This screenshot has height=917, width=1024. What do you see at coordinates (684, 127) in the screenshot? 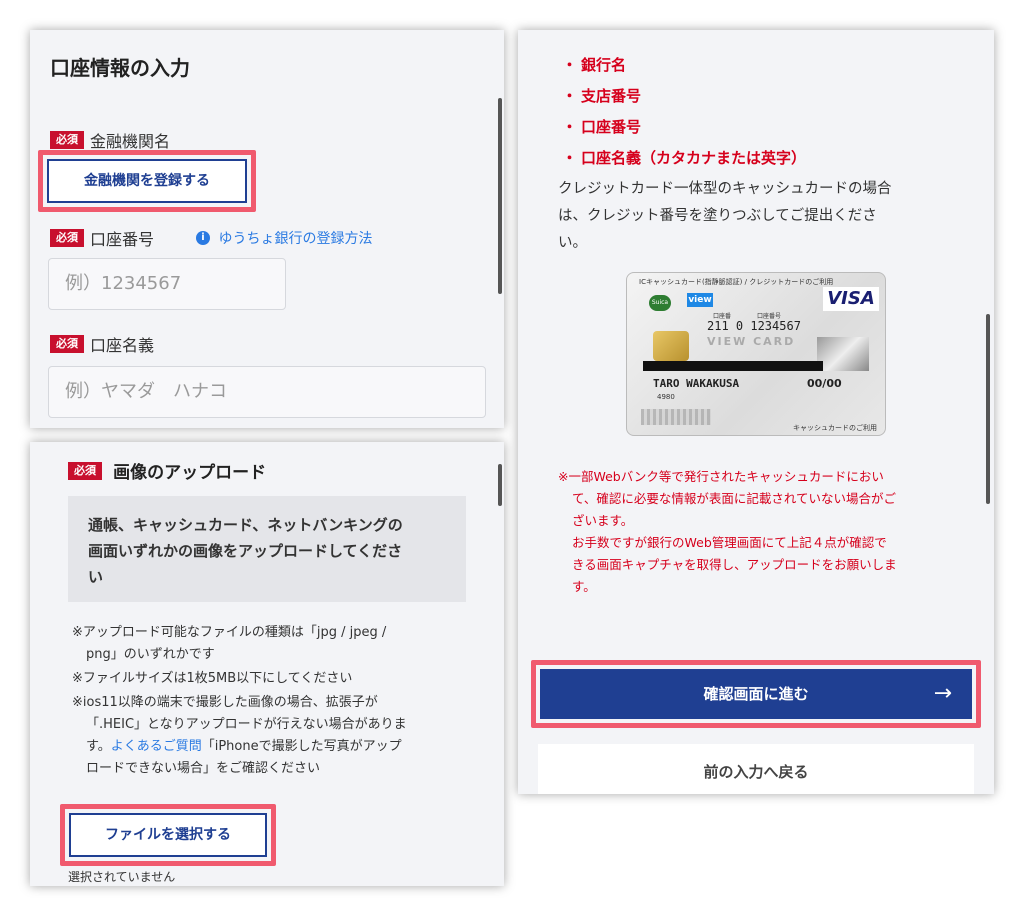
I see `list-item: ・口座番号` at bounding box center [684, 127].